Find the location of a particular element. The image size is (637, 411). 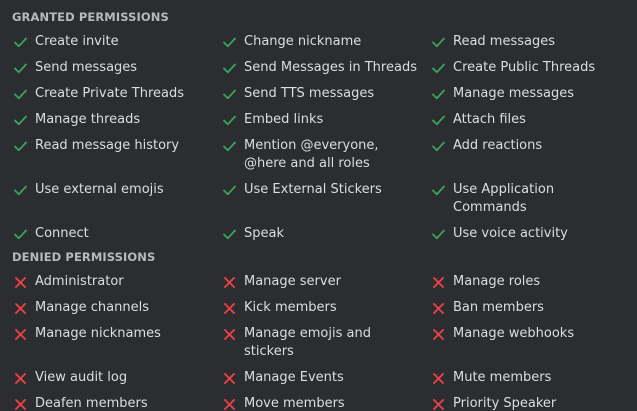

granted-permission-attach-files: Attach files is located at coordinates (532, 120).